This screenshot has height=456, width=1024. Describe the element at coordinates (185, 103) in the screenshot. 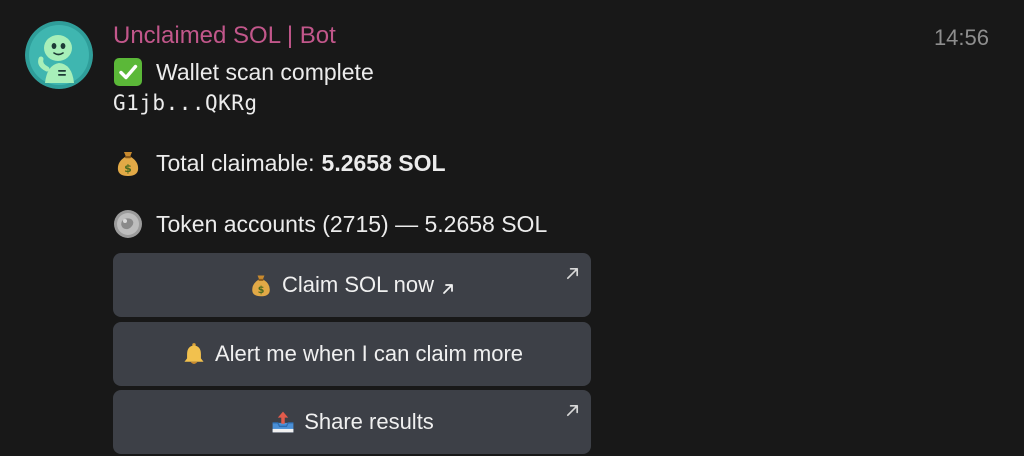

I see `wallet-address: G1jb...QKRg` at that location.